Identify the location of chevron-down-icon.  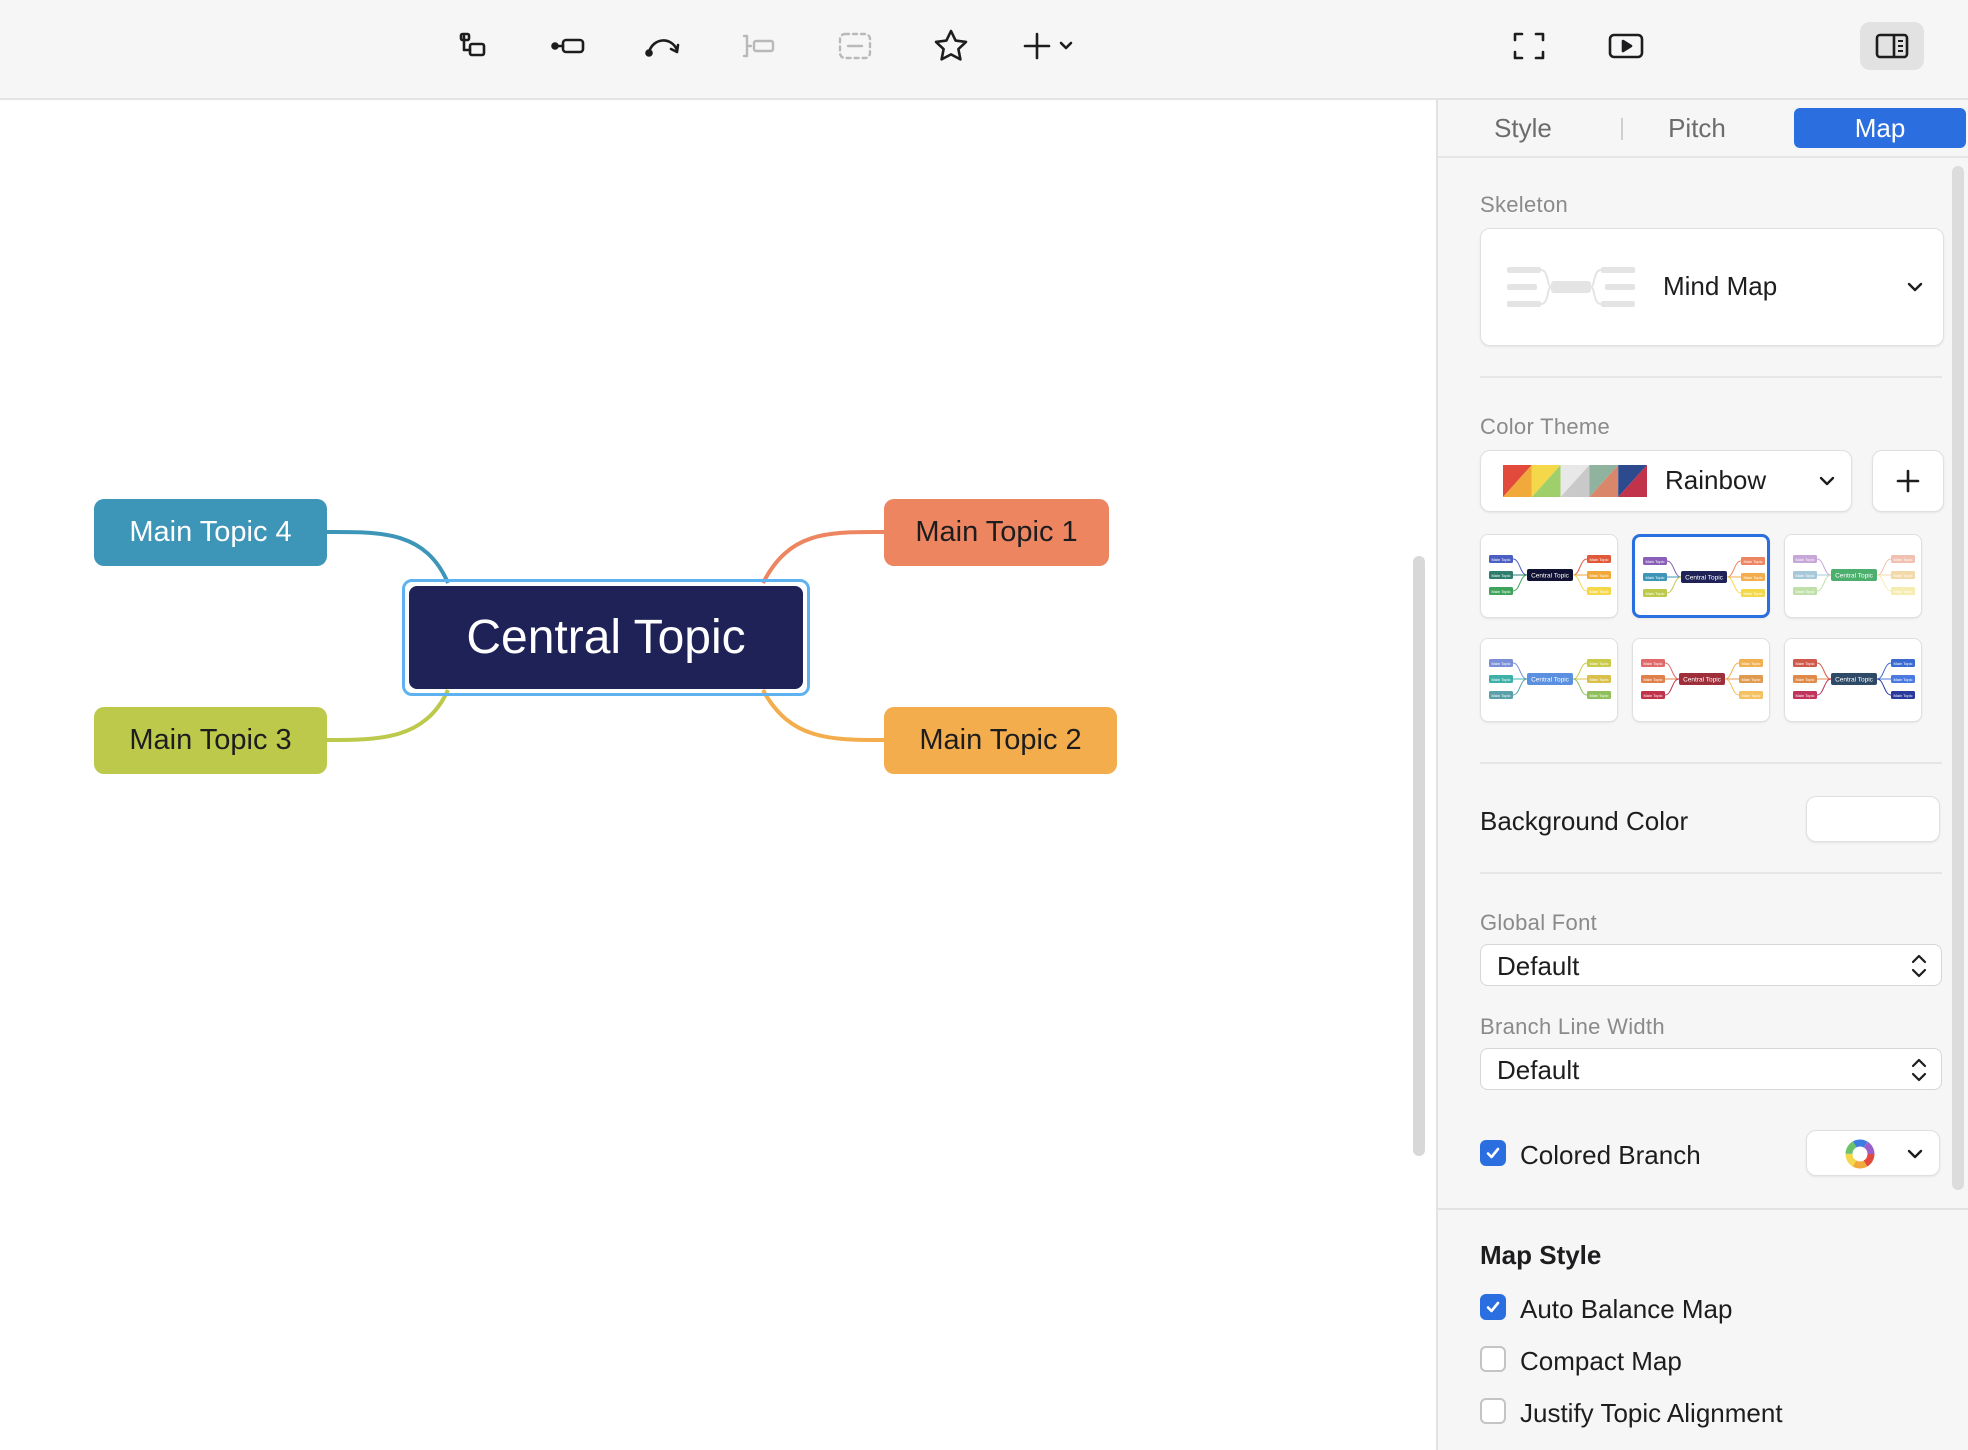
(1915, 287).